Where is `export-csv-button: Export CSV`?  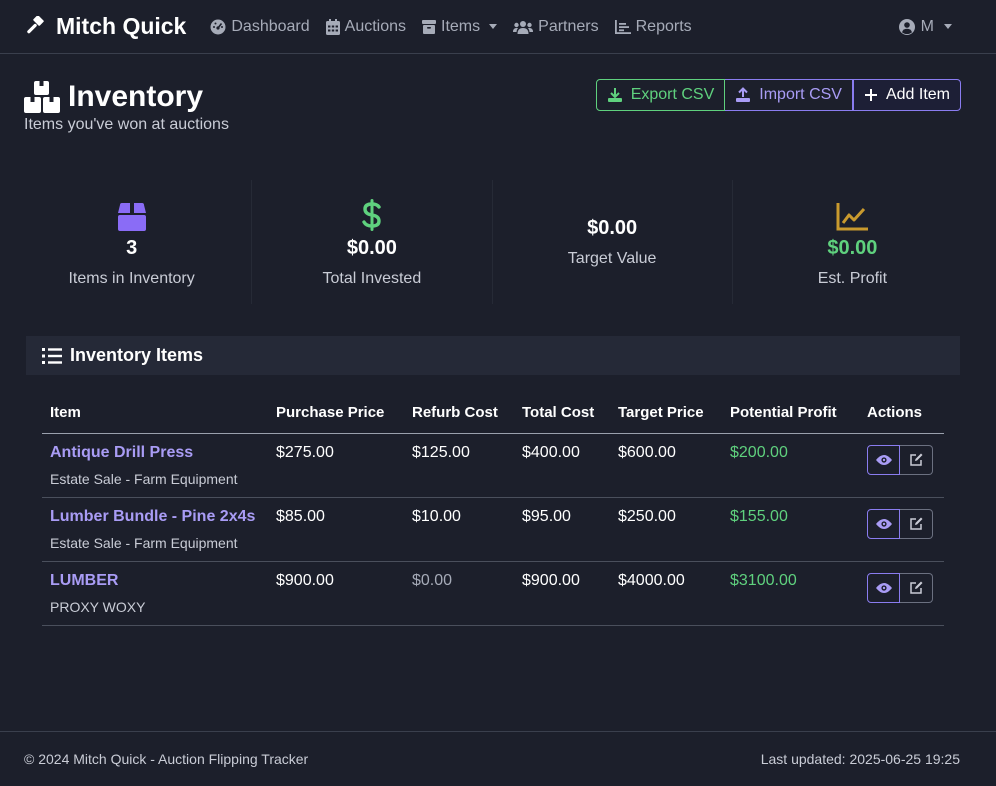
export-csv-button: Export CSV is located at coordinates (660, 95).